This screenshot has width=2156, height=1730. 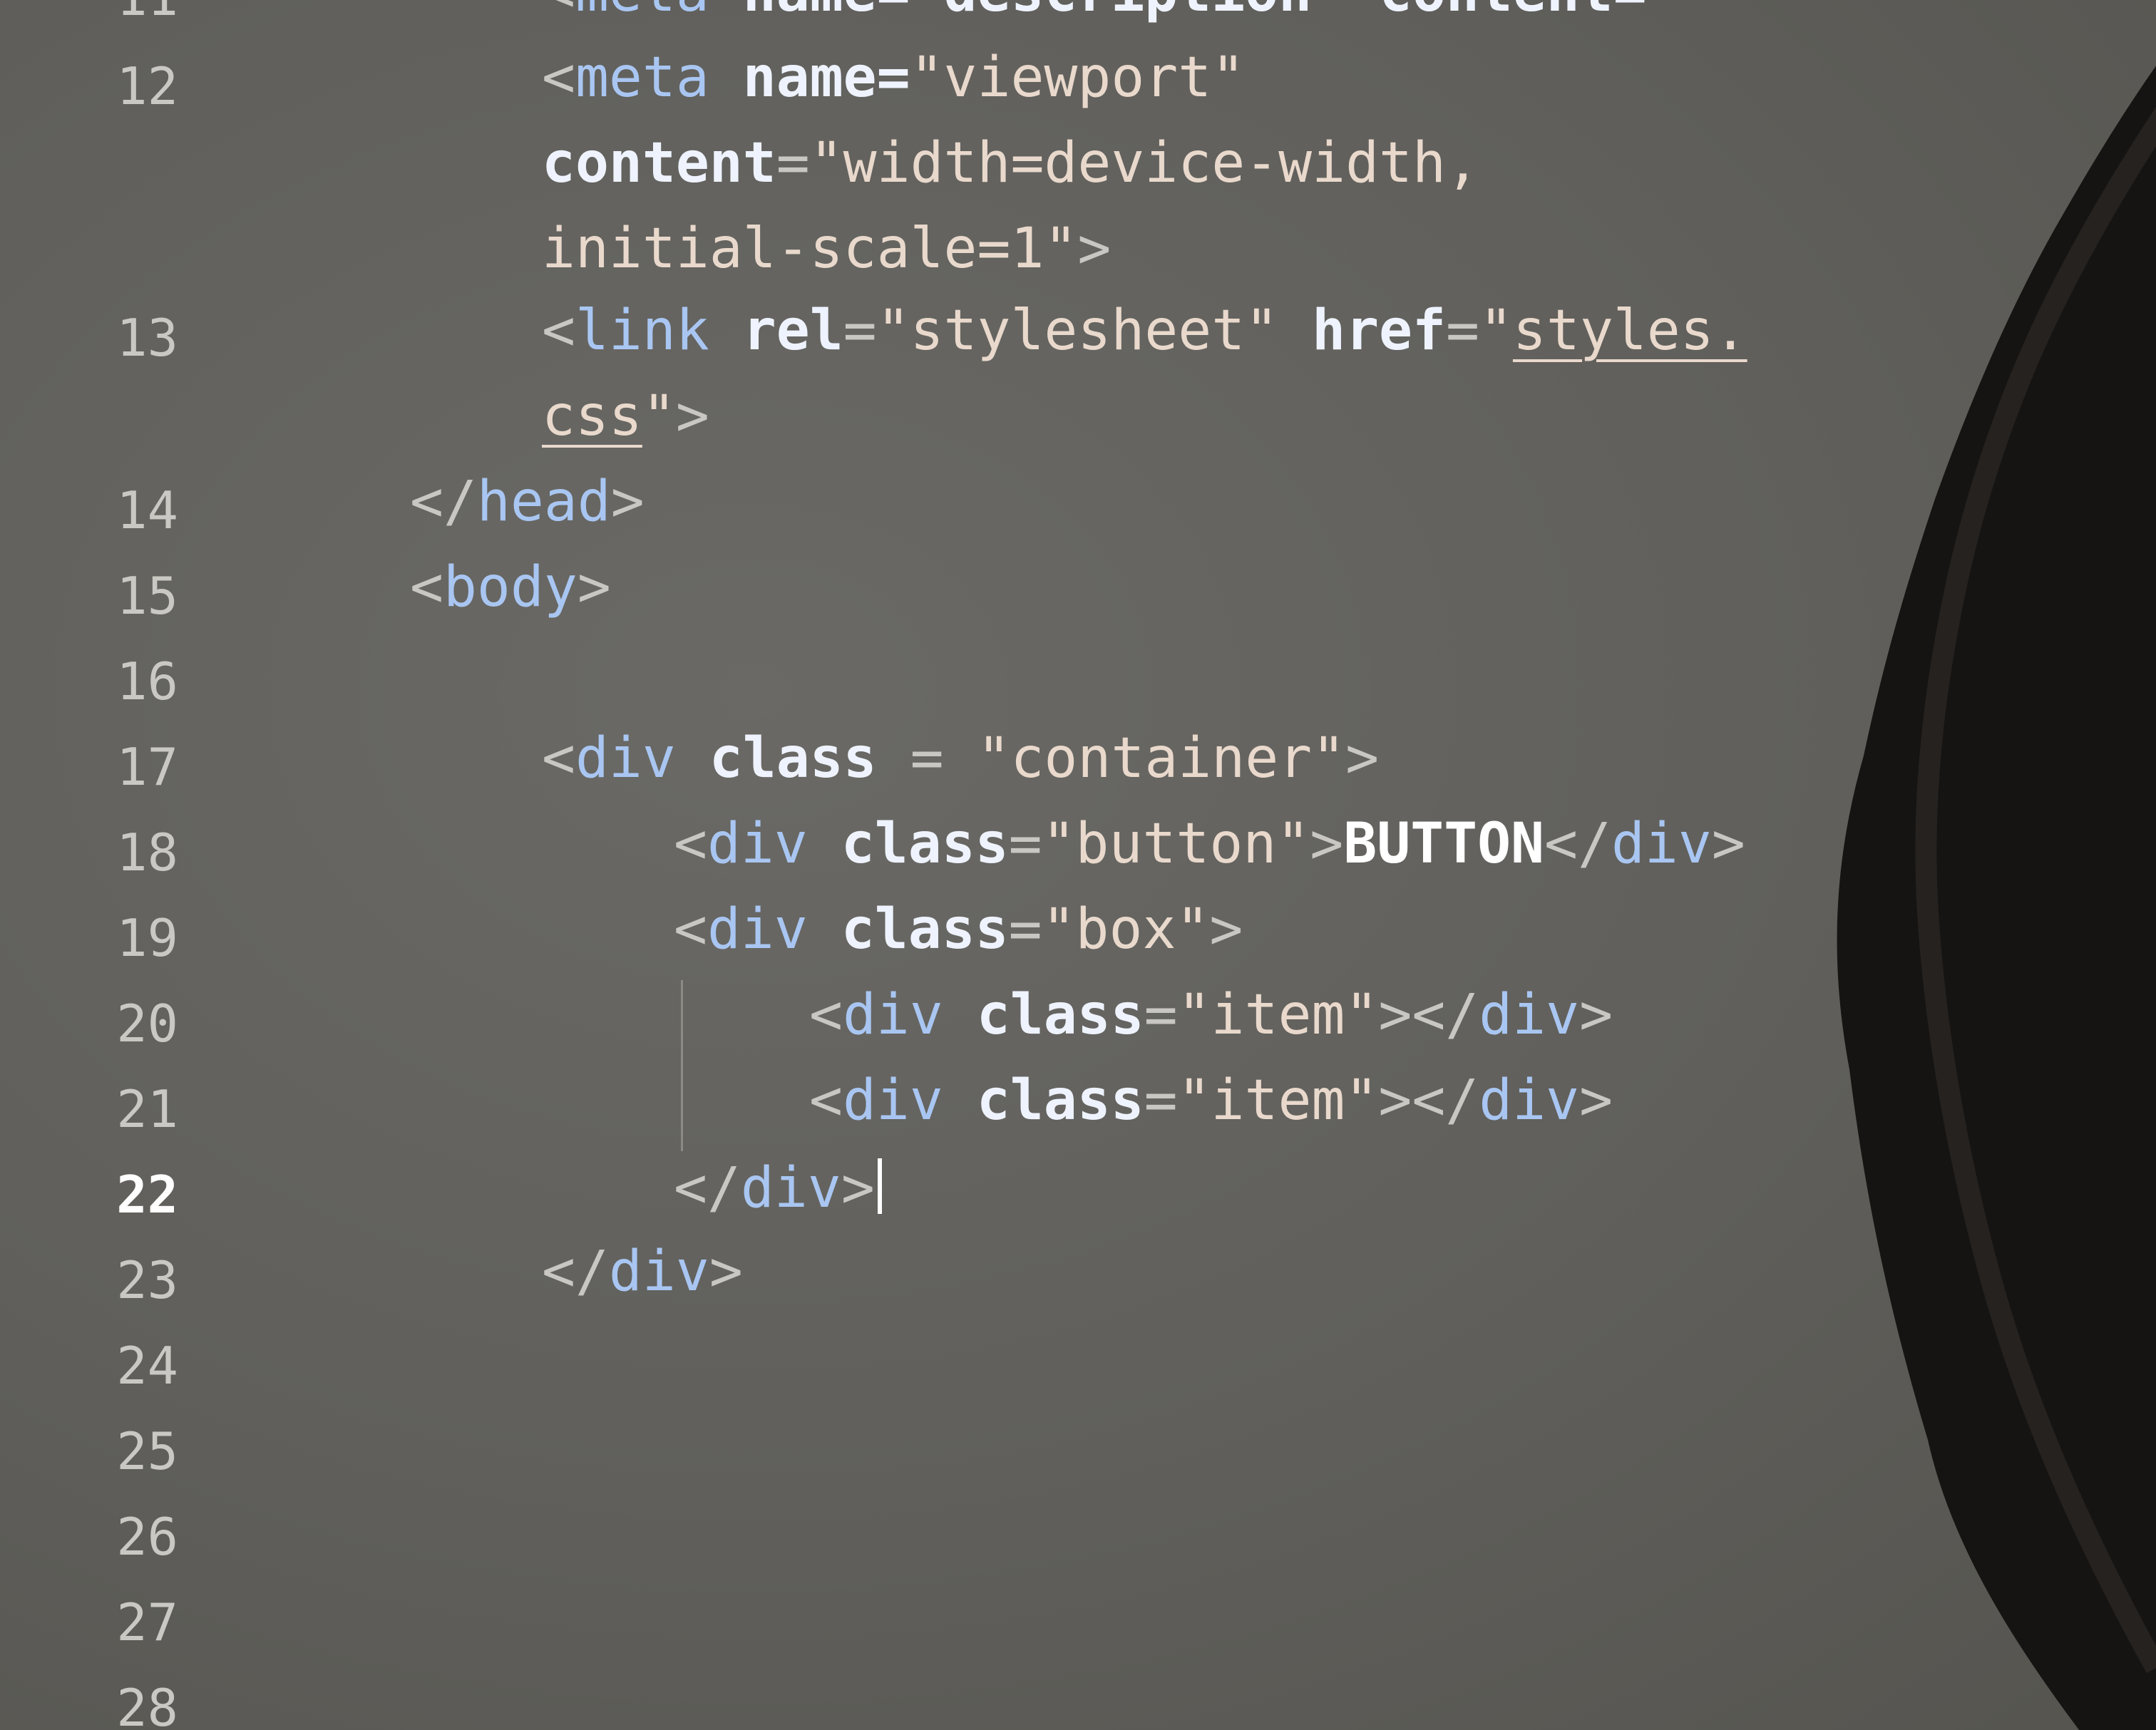 What do you see at coordinates (1444, 844) in the screenshot?
I see `code-token: BUTTON` at bounding box center [1444, 844].